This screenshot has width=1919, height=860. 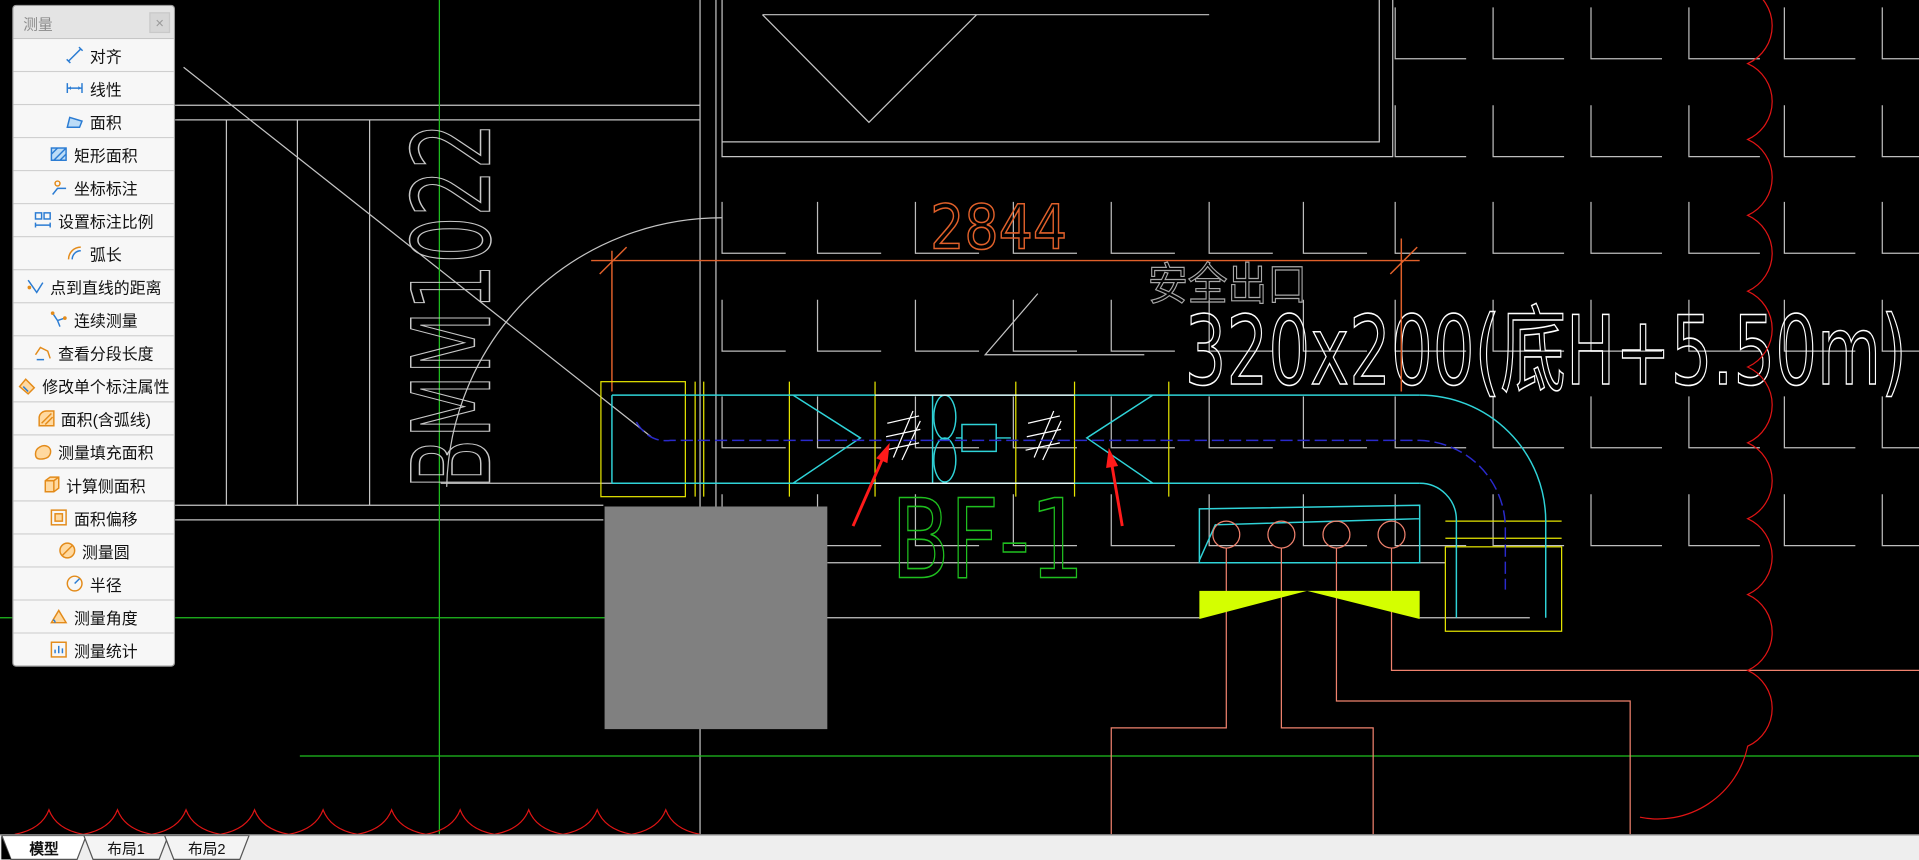 What do you see at coordinates (106, 155) in the screenshot?
I see `measure-tool-label: 矩形面积` at bounding box center [106, 155].